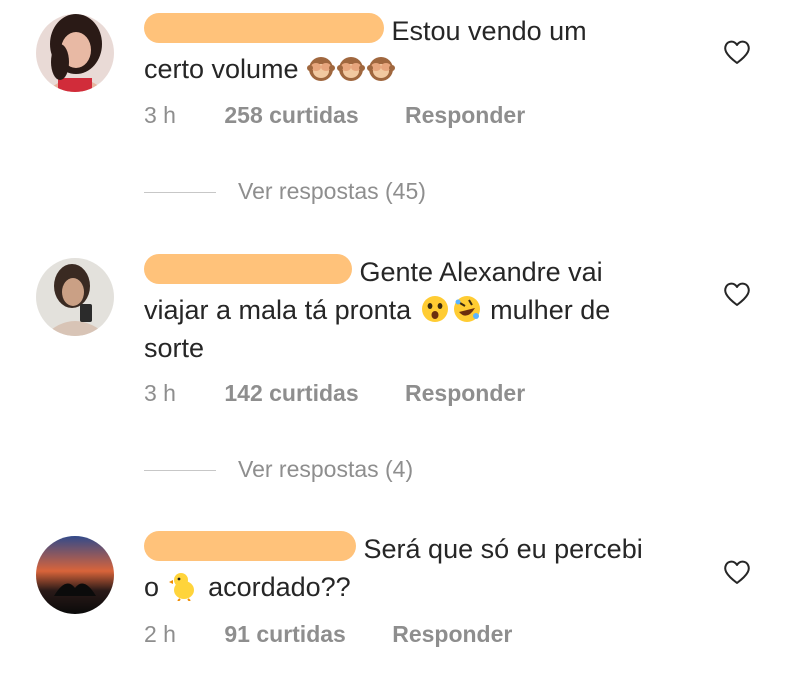  I want to click on comment-text: o, so click(152, 587).